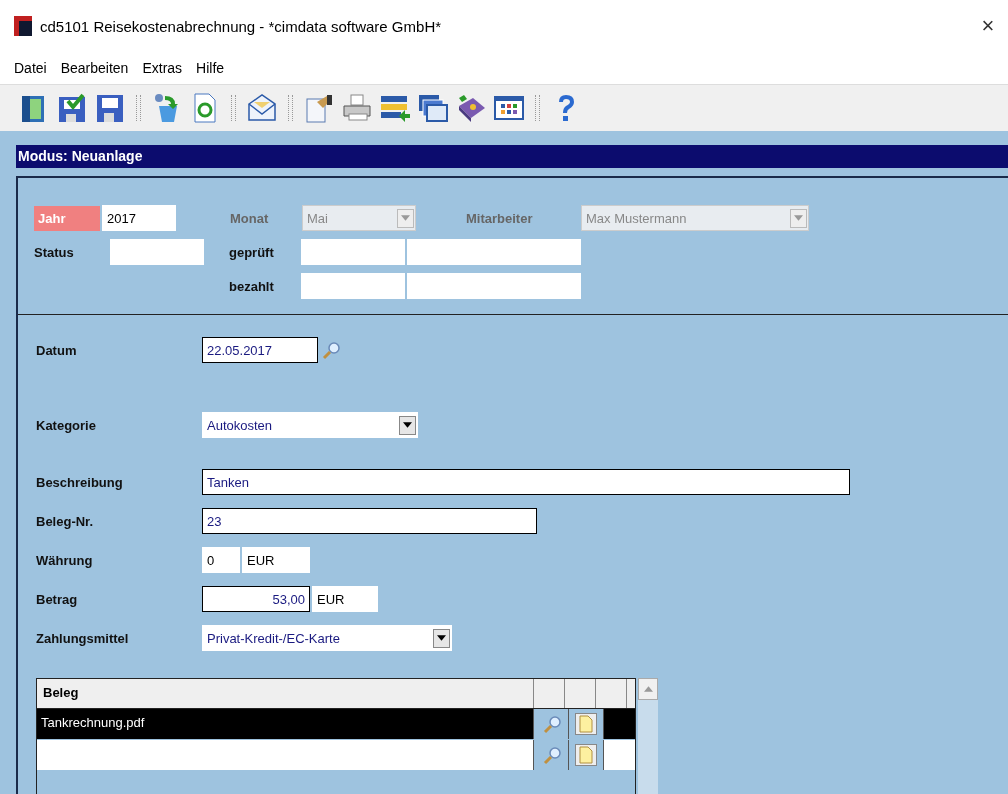 This screenshot has width=1008, height=794. What do you see at coordinates (23, 26) in the screenshot?
I see `app-icon` at bounding box center [23, 26].